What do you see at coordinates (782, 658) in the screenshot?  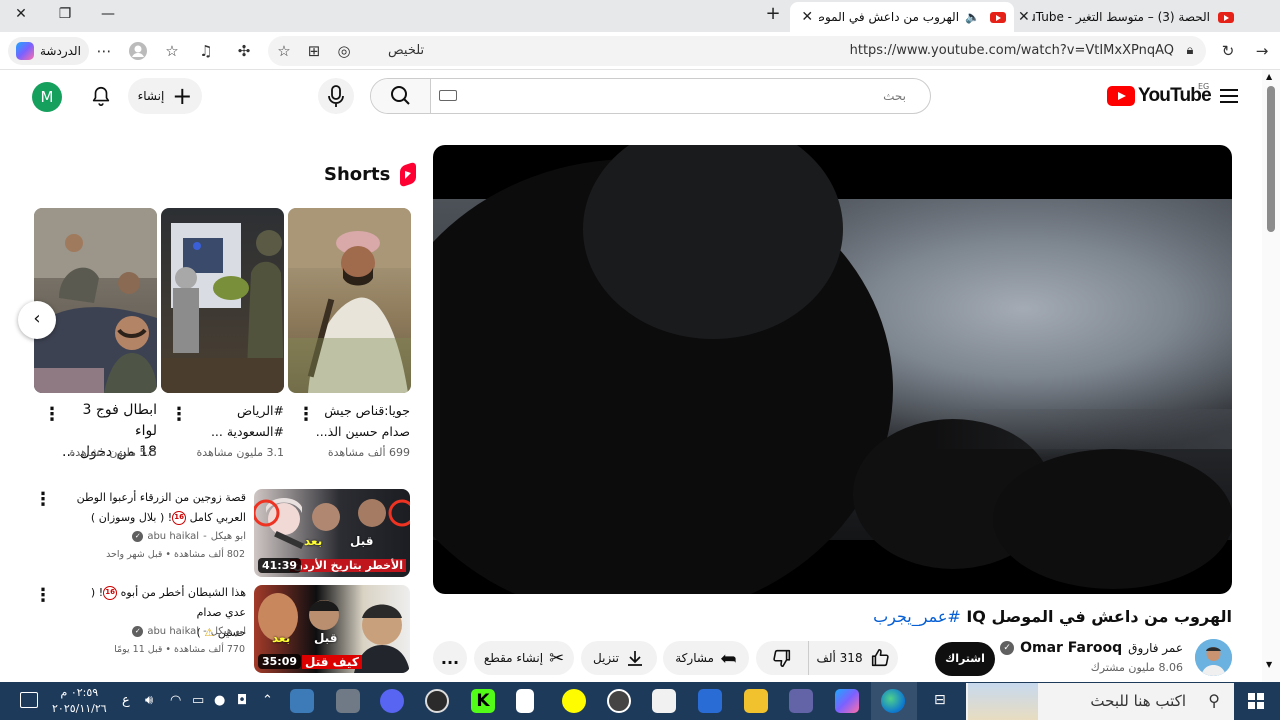 I see `dislike-button` at bounding box center [782, 658].